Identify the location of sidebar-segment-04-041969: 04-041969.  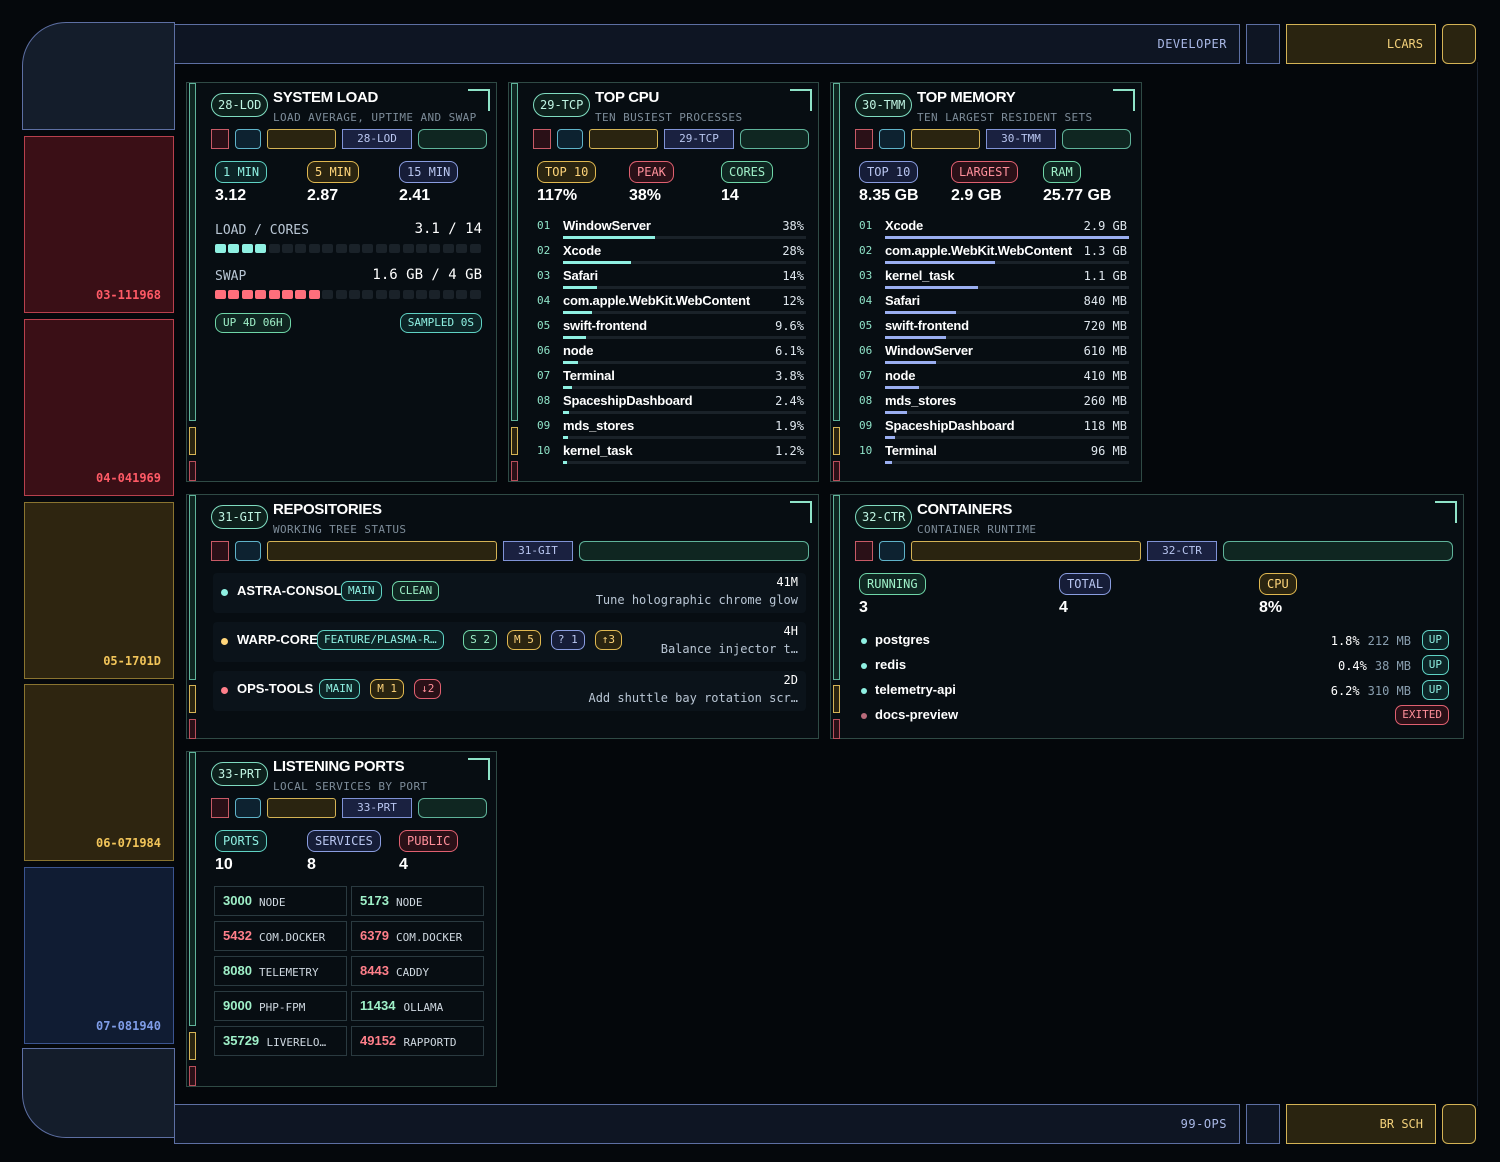
(99, 407).